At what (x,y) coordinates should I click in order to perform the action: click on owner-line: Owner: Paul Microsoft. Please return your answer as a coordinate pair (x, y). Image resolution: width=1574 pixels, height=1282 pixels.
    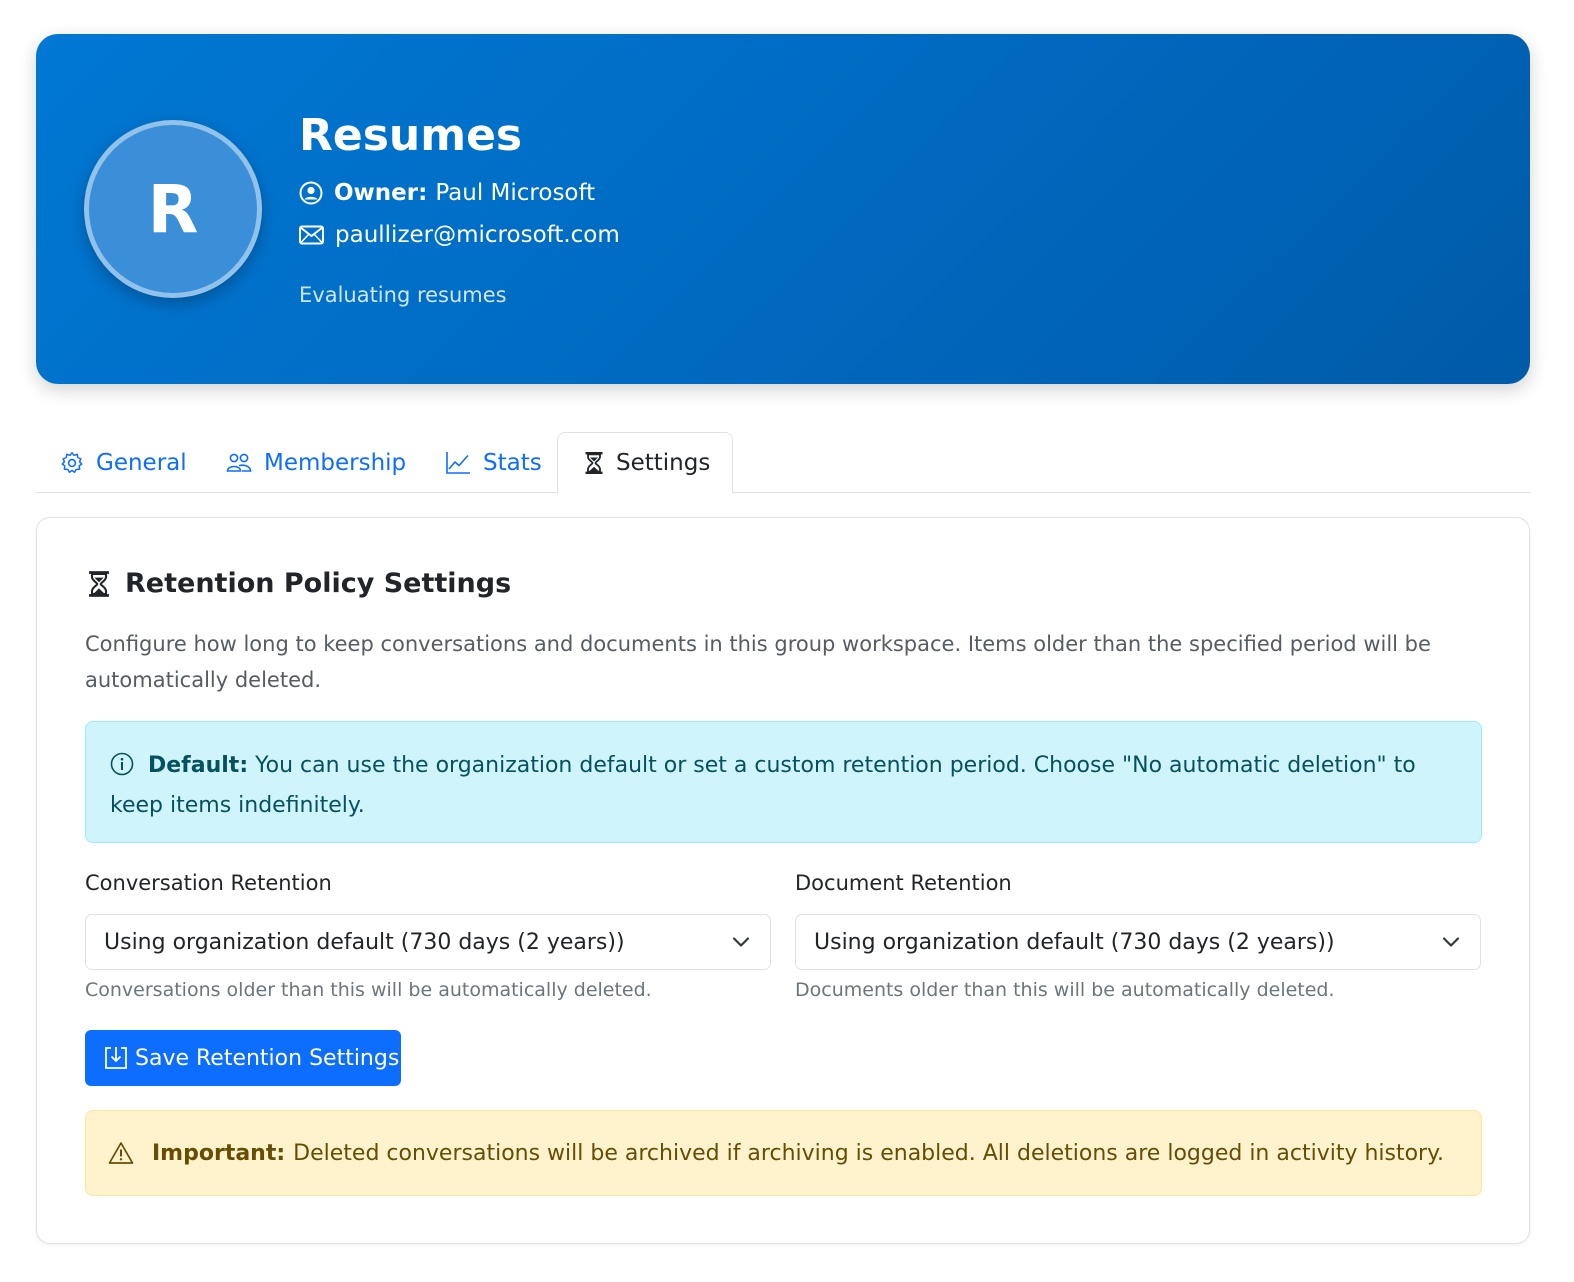
    Looking at the image, I should click on (447, 193).